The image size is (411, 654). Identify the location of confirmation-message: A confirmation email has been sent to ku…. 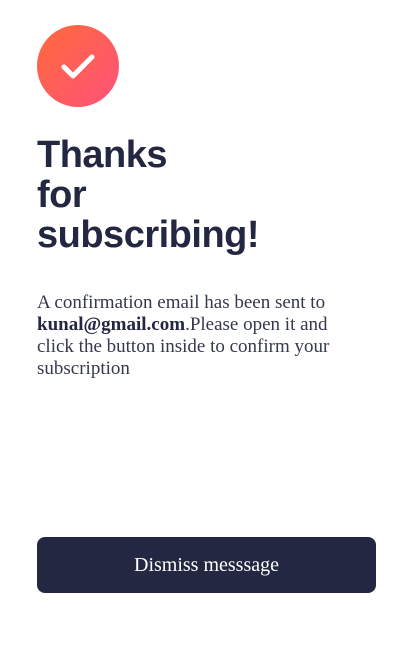
(197, 336).